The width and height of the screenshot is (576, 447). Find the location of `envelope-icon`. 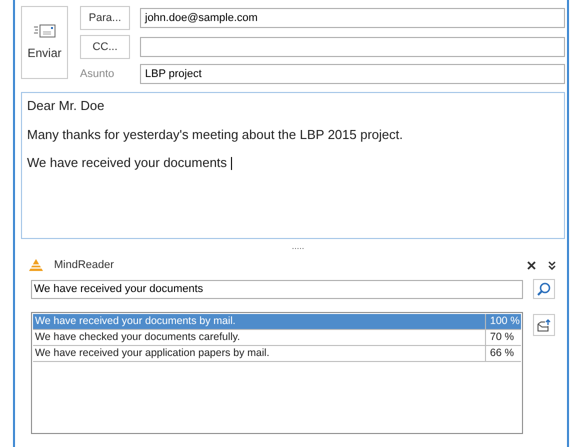

envelope-icon is located at coordinates (45, 31).